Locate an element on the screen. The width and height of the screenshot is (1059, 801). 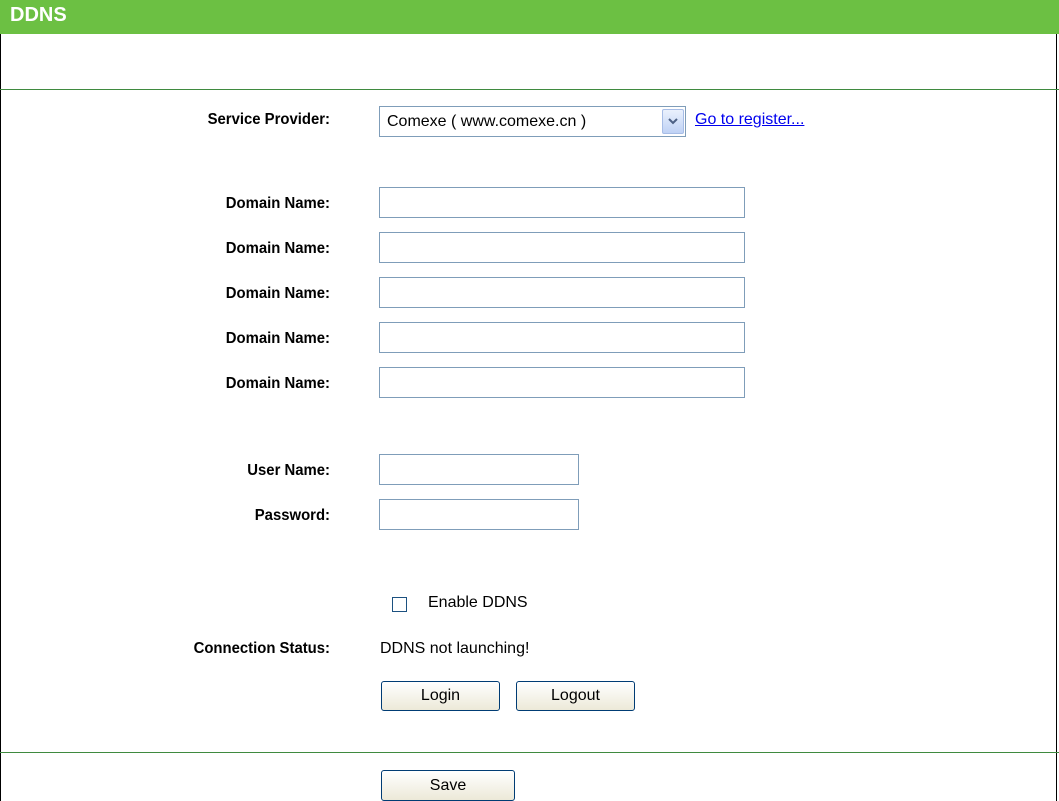
logout-button: Logout is located at coordinates (575, 696).